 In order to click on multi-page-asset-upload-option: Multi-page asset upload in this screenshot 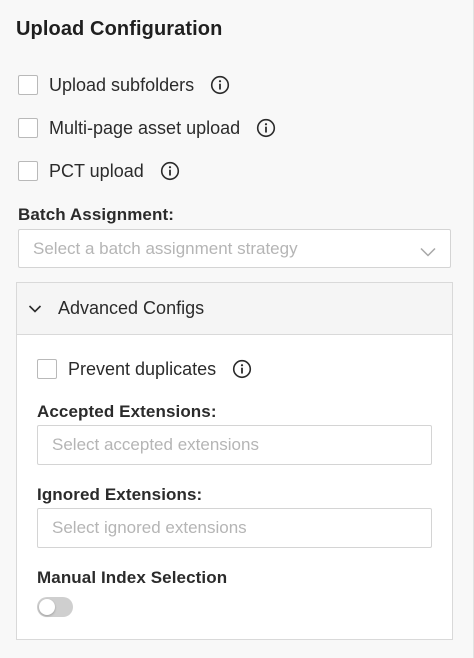, I will do `click(147, 128)`.